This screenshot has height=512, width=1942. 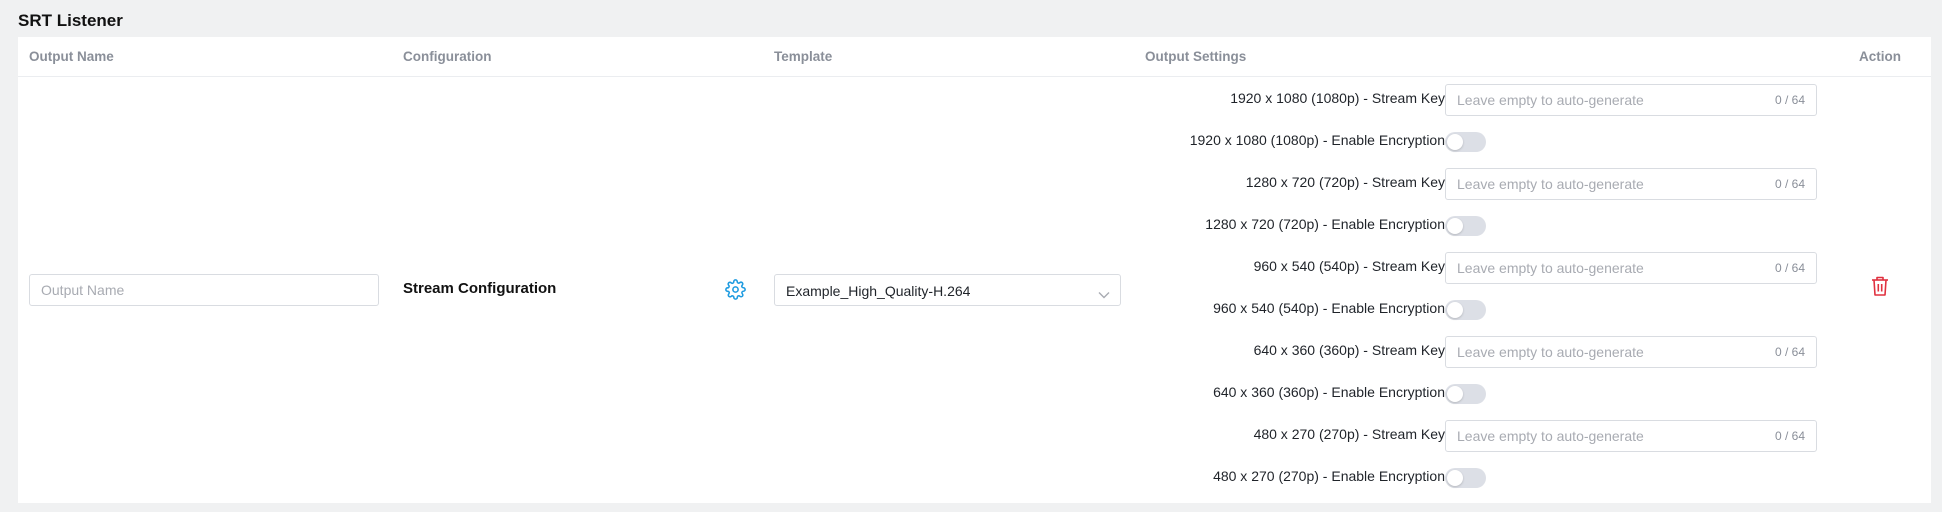 I want to click on encryption-toggle-360p, so click(x=1465, y=394).